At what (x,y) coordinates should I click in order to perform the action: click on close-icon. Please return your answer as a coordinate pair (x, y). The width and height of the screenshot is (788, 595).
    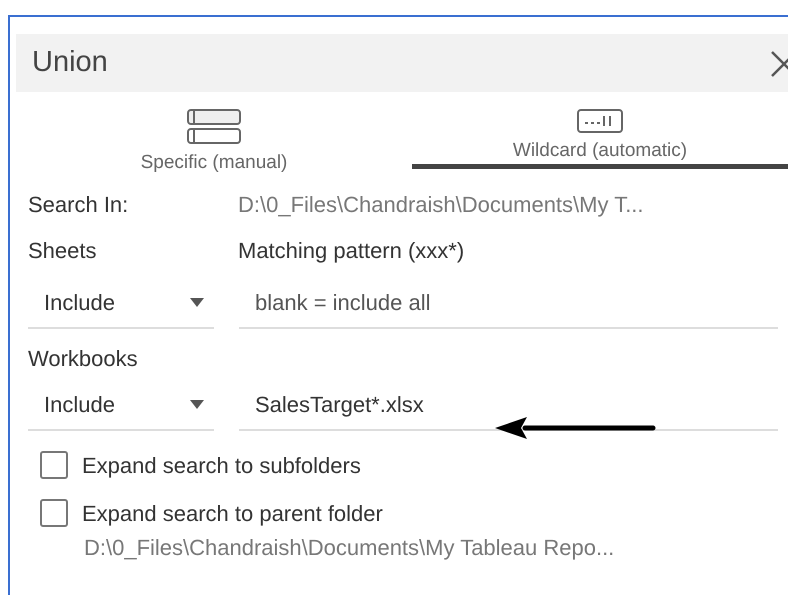
    Looking at the image, I should click on (779, 63).